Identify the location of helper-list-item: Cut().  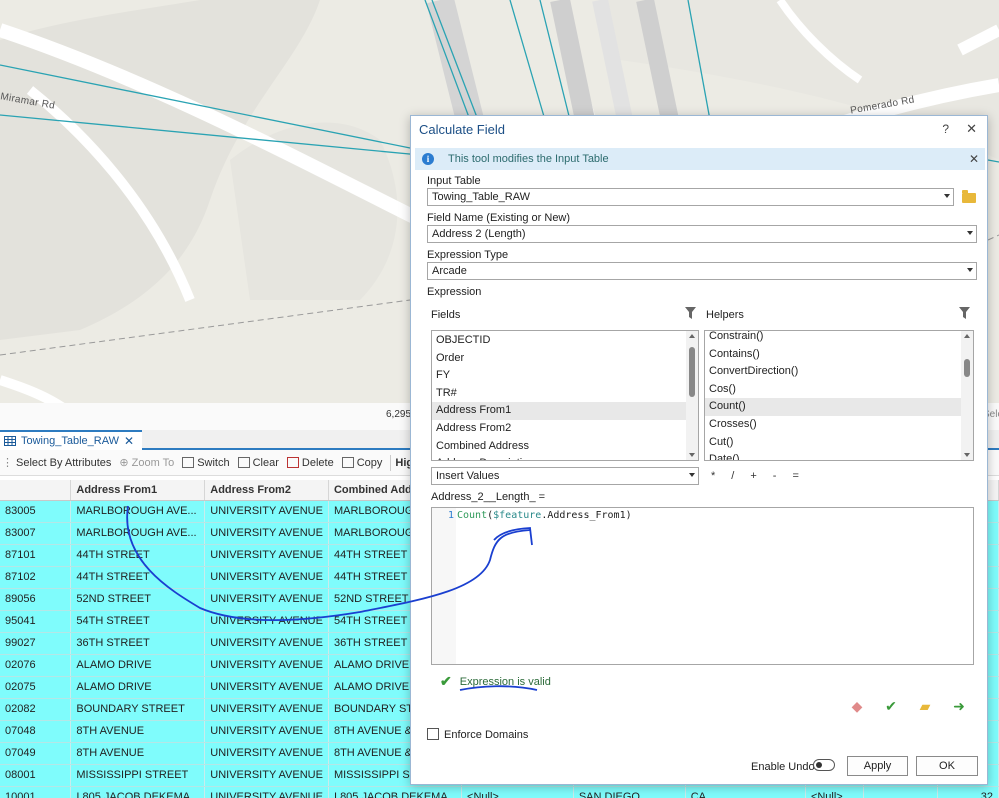
(839, 443).